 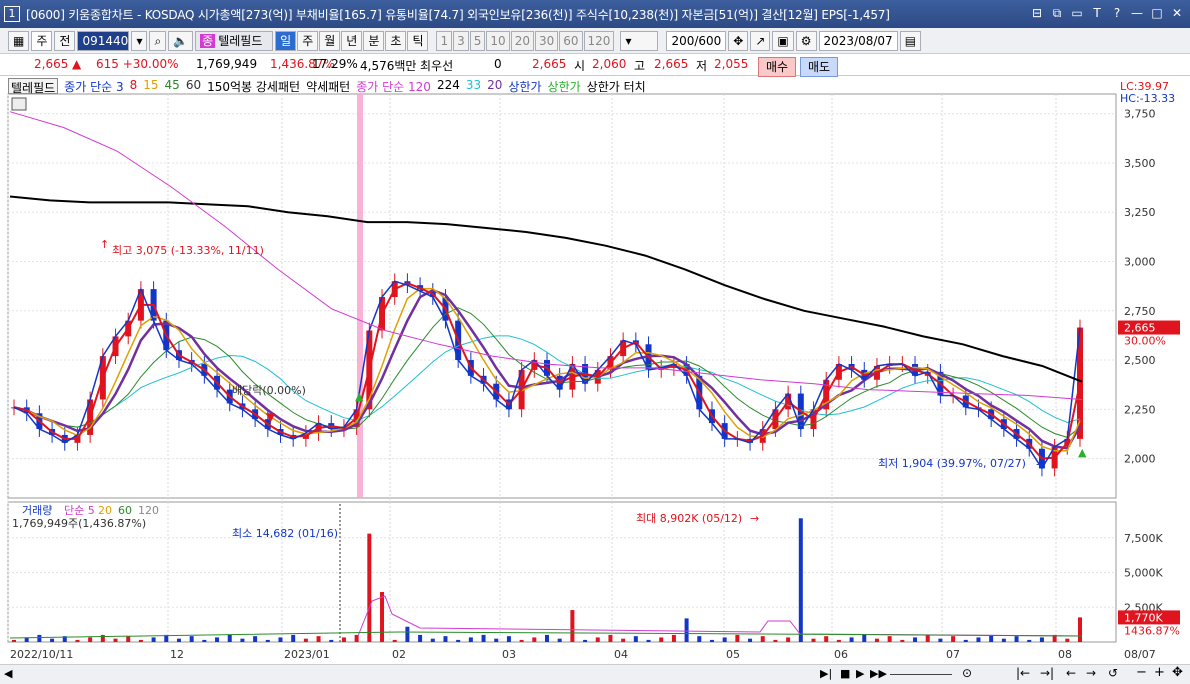 What do you see at coordinates (1037, 13) in the screenshot?
I see `split-icon: ⊟` at bounding box center [1037, 13].